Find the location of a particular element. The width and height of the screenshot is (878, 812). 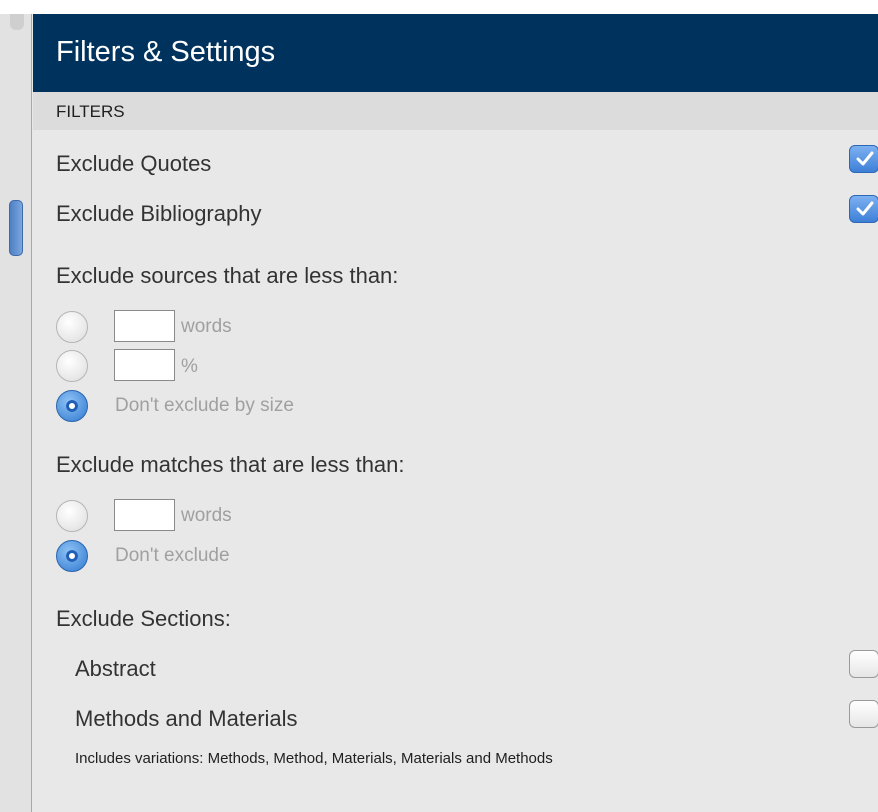

panel-header: Filters & Settings is located at coordinates (455, 53).